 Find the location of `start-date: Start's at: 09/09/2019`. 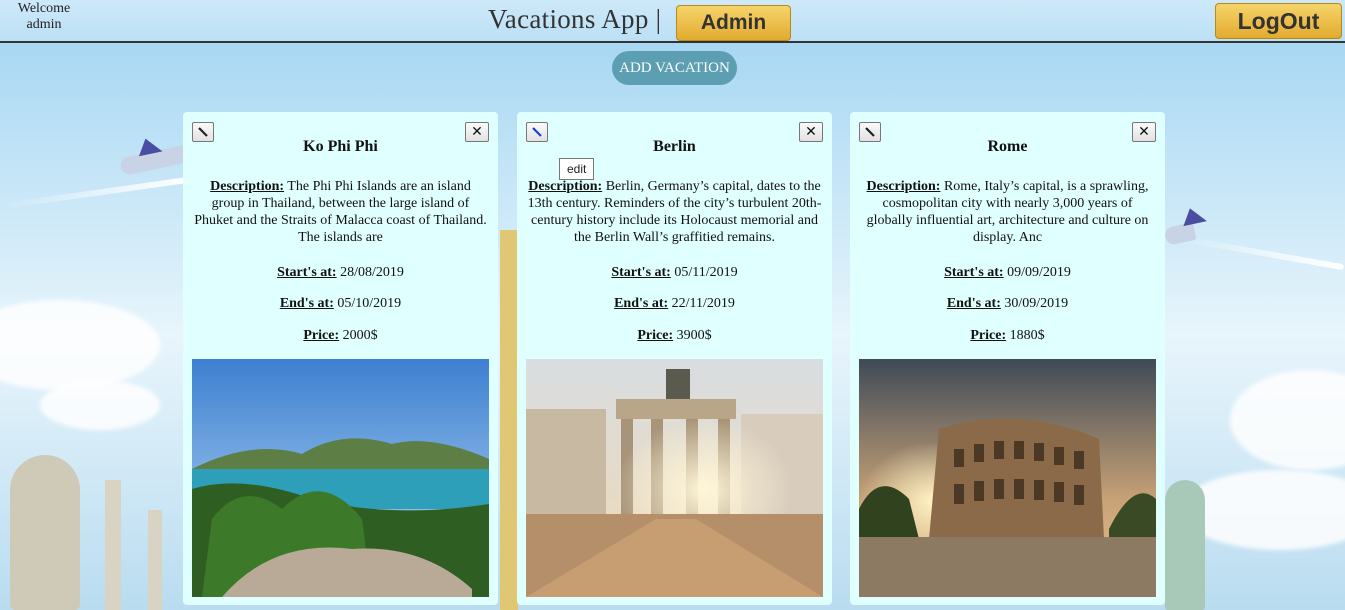

start-date: Start's at: 09/09/2019 is located at coordinates (1007, 273).